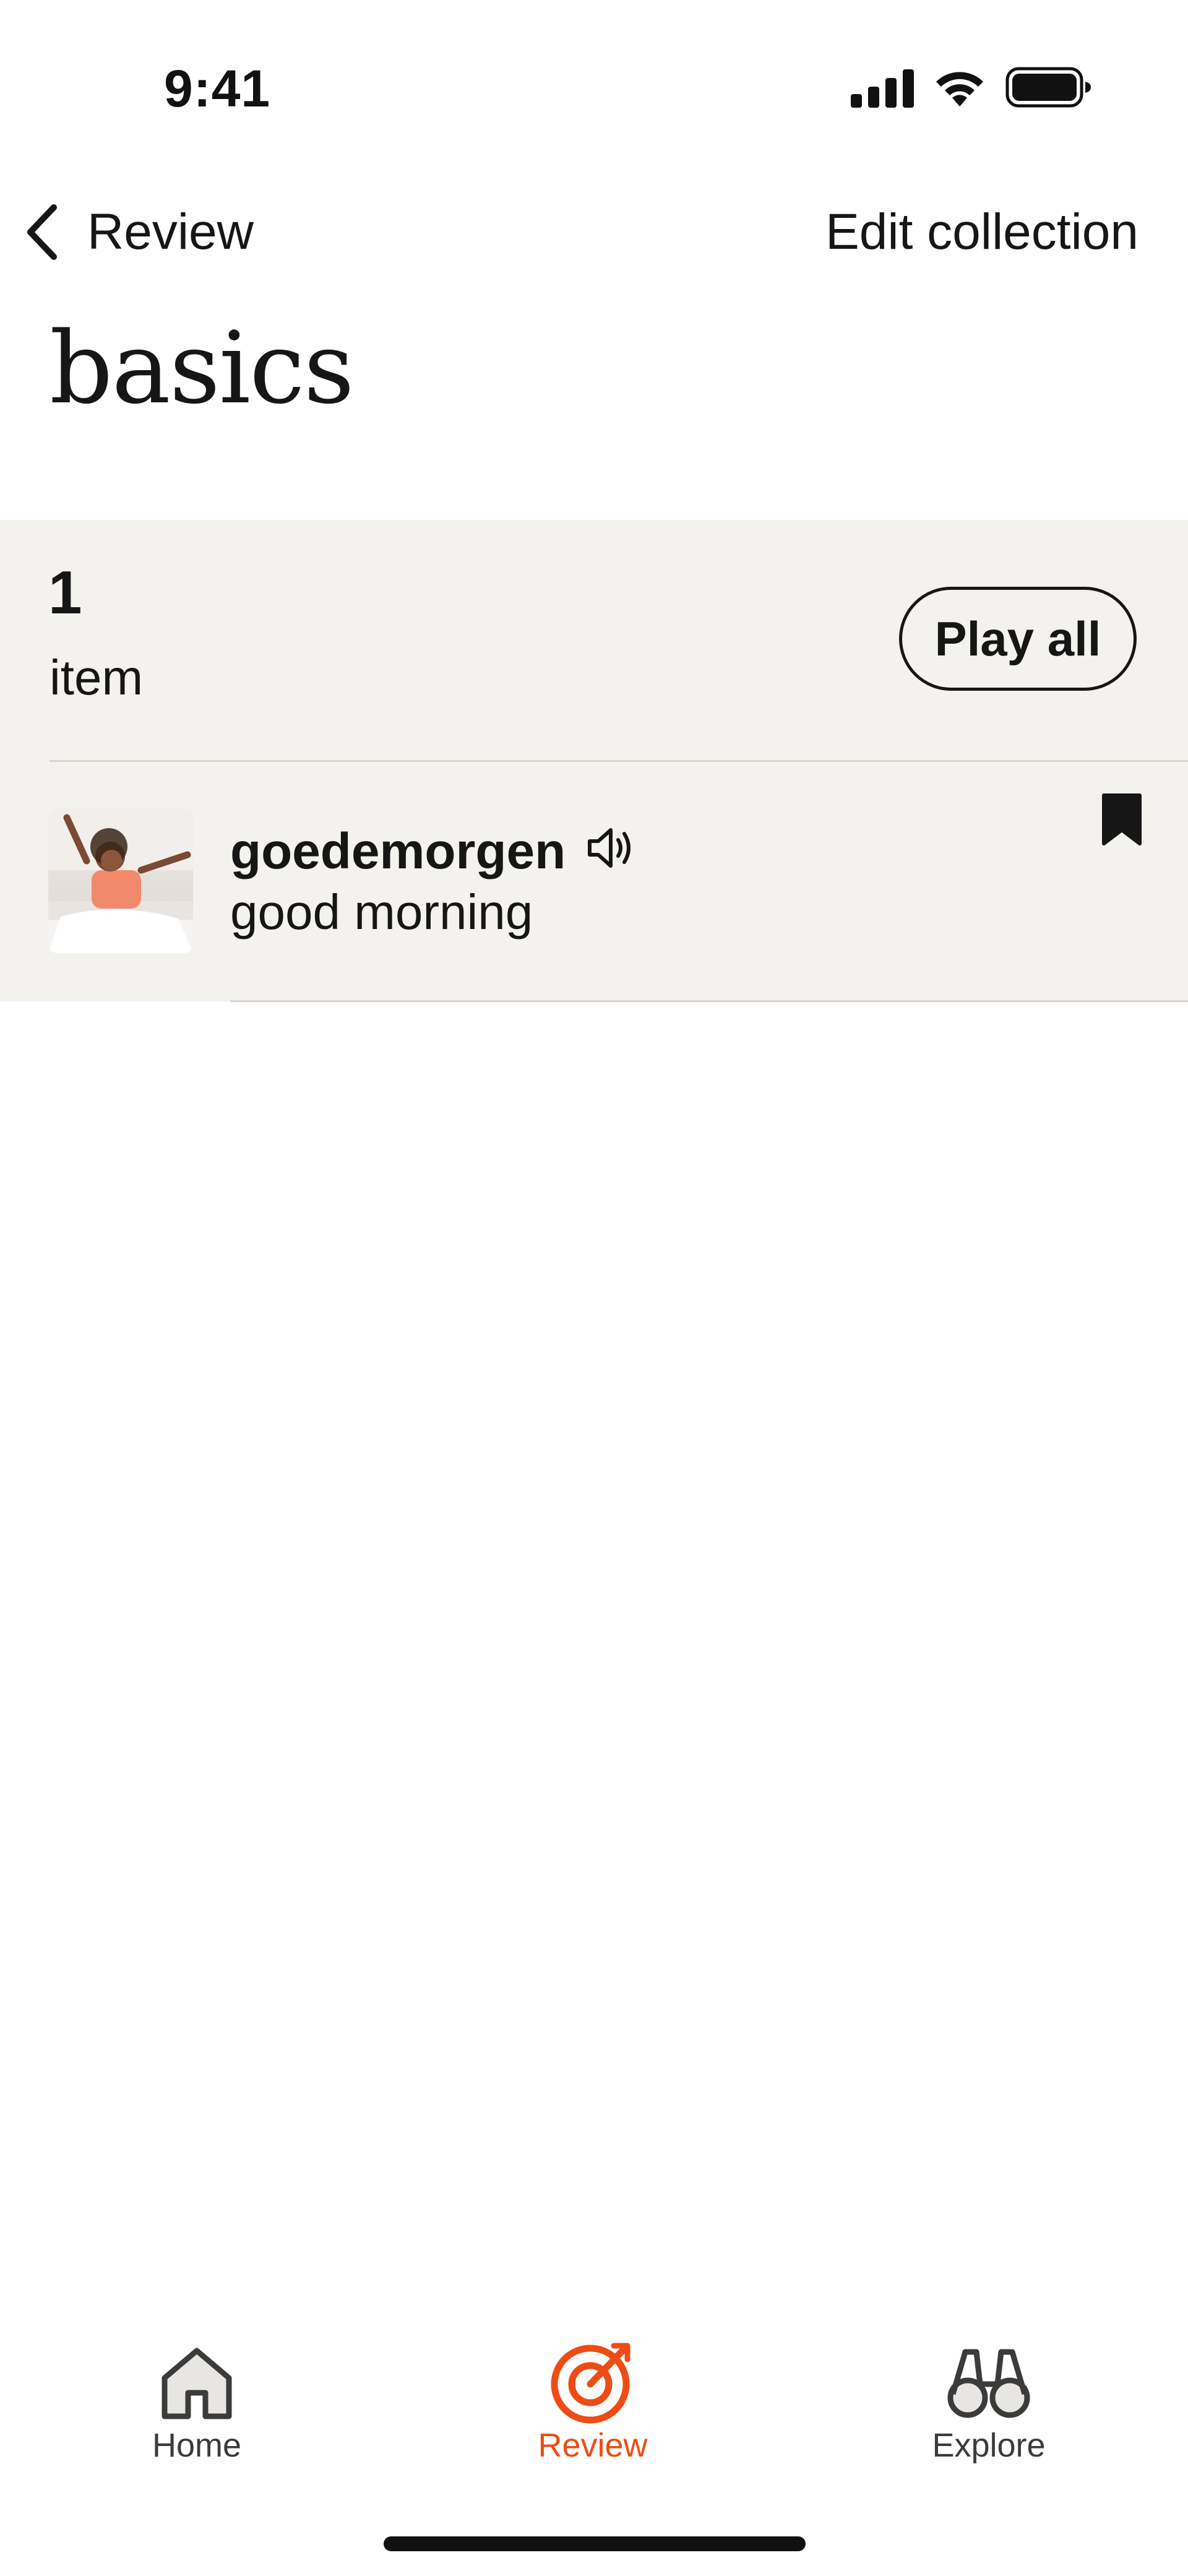 The image size is (1188, 2576). Describe the element at coordinates (1121, 819) in the screenshot. I see `bookmark-icon` at that location.